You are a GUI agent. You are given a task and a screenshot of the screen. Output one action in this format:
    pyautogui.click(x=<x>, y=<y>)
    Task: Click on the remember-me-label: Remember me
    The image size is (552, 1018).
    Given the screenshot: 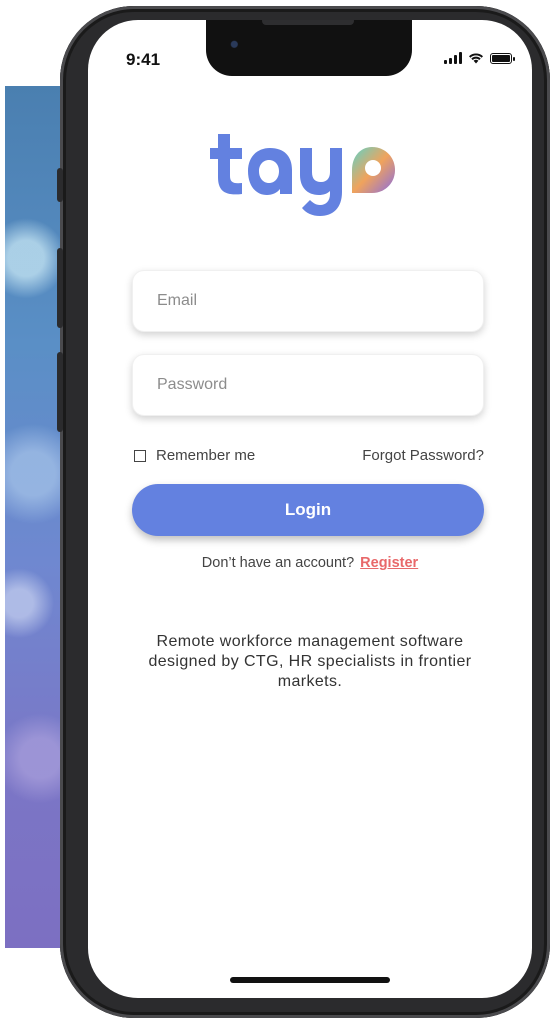 What is the action you would take?
    pyautogui.click(x=206, y=455)
    